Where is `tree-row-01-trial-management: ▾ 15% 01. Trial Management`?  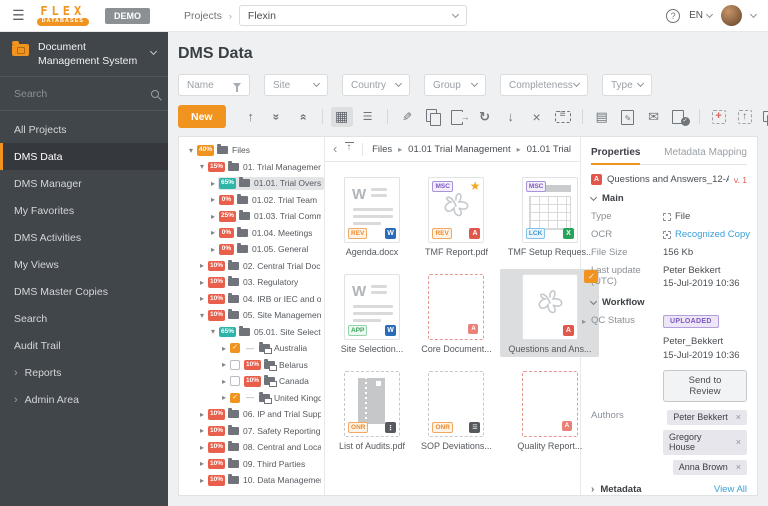
tree-row-01-trial-management: ▾ 15% 01. Trial Management is located at coordinates (253, 167).